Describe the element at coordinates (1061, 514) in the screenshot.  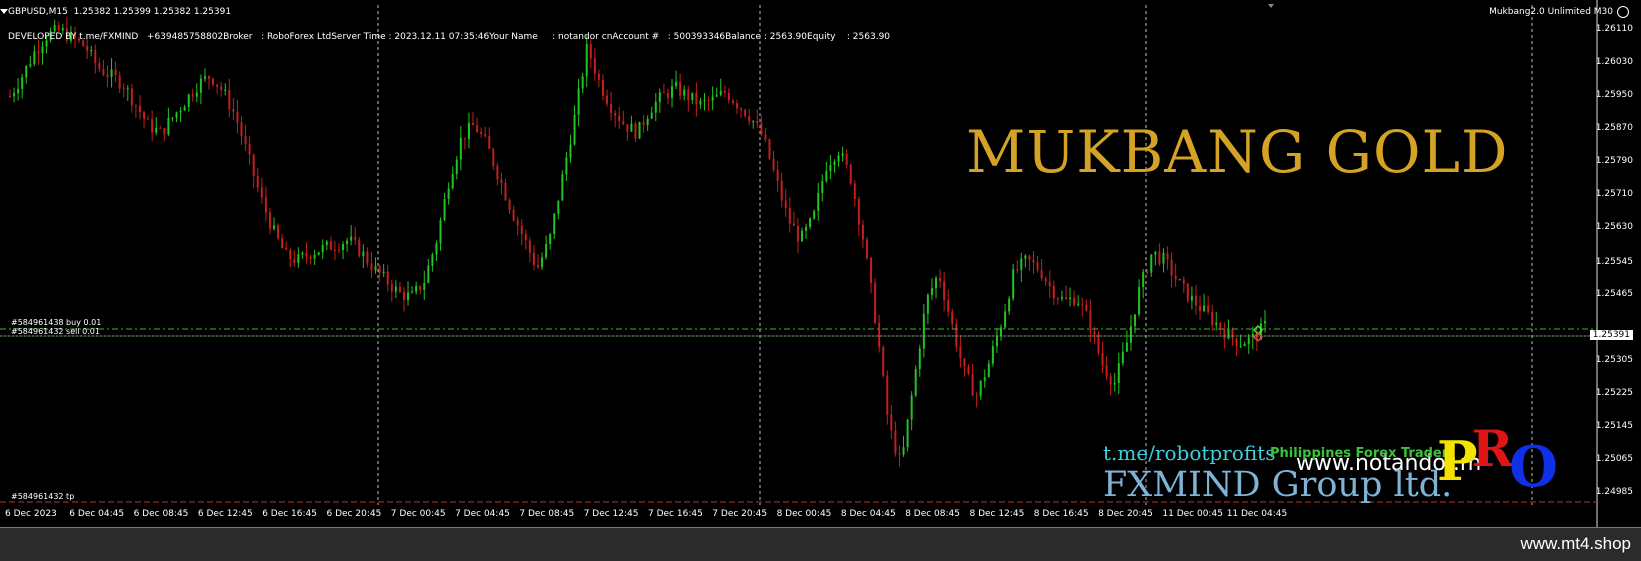
I see `time-tick-label: 8 Dec 16:45` at that location.